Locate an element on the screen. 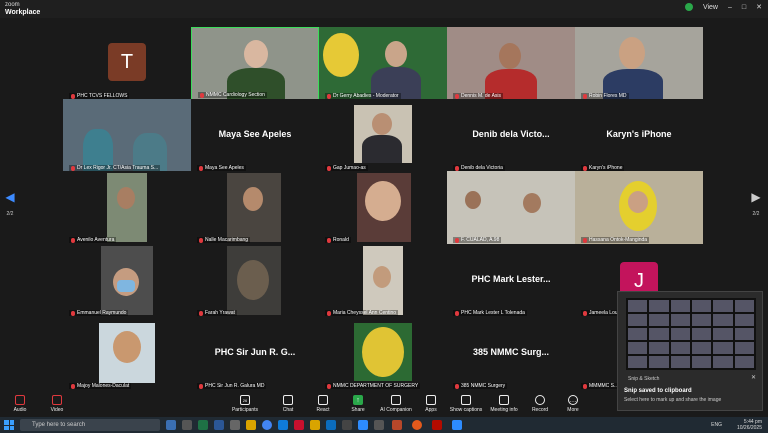  participant-name: PHC Sir Jun R. Galura MD is located at coordinates (232, 386).